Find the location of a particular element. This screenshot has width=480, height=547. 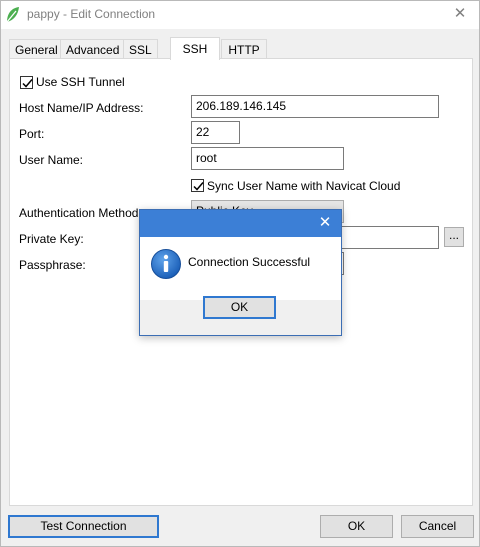

tab-ssl: SSL is located at coordinates (140, 49).